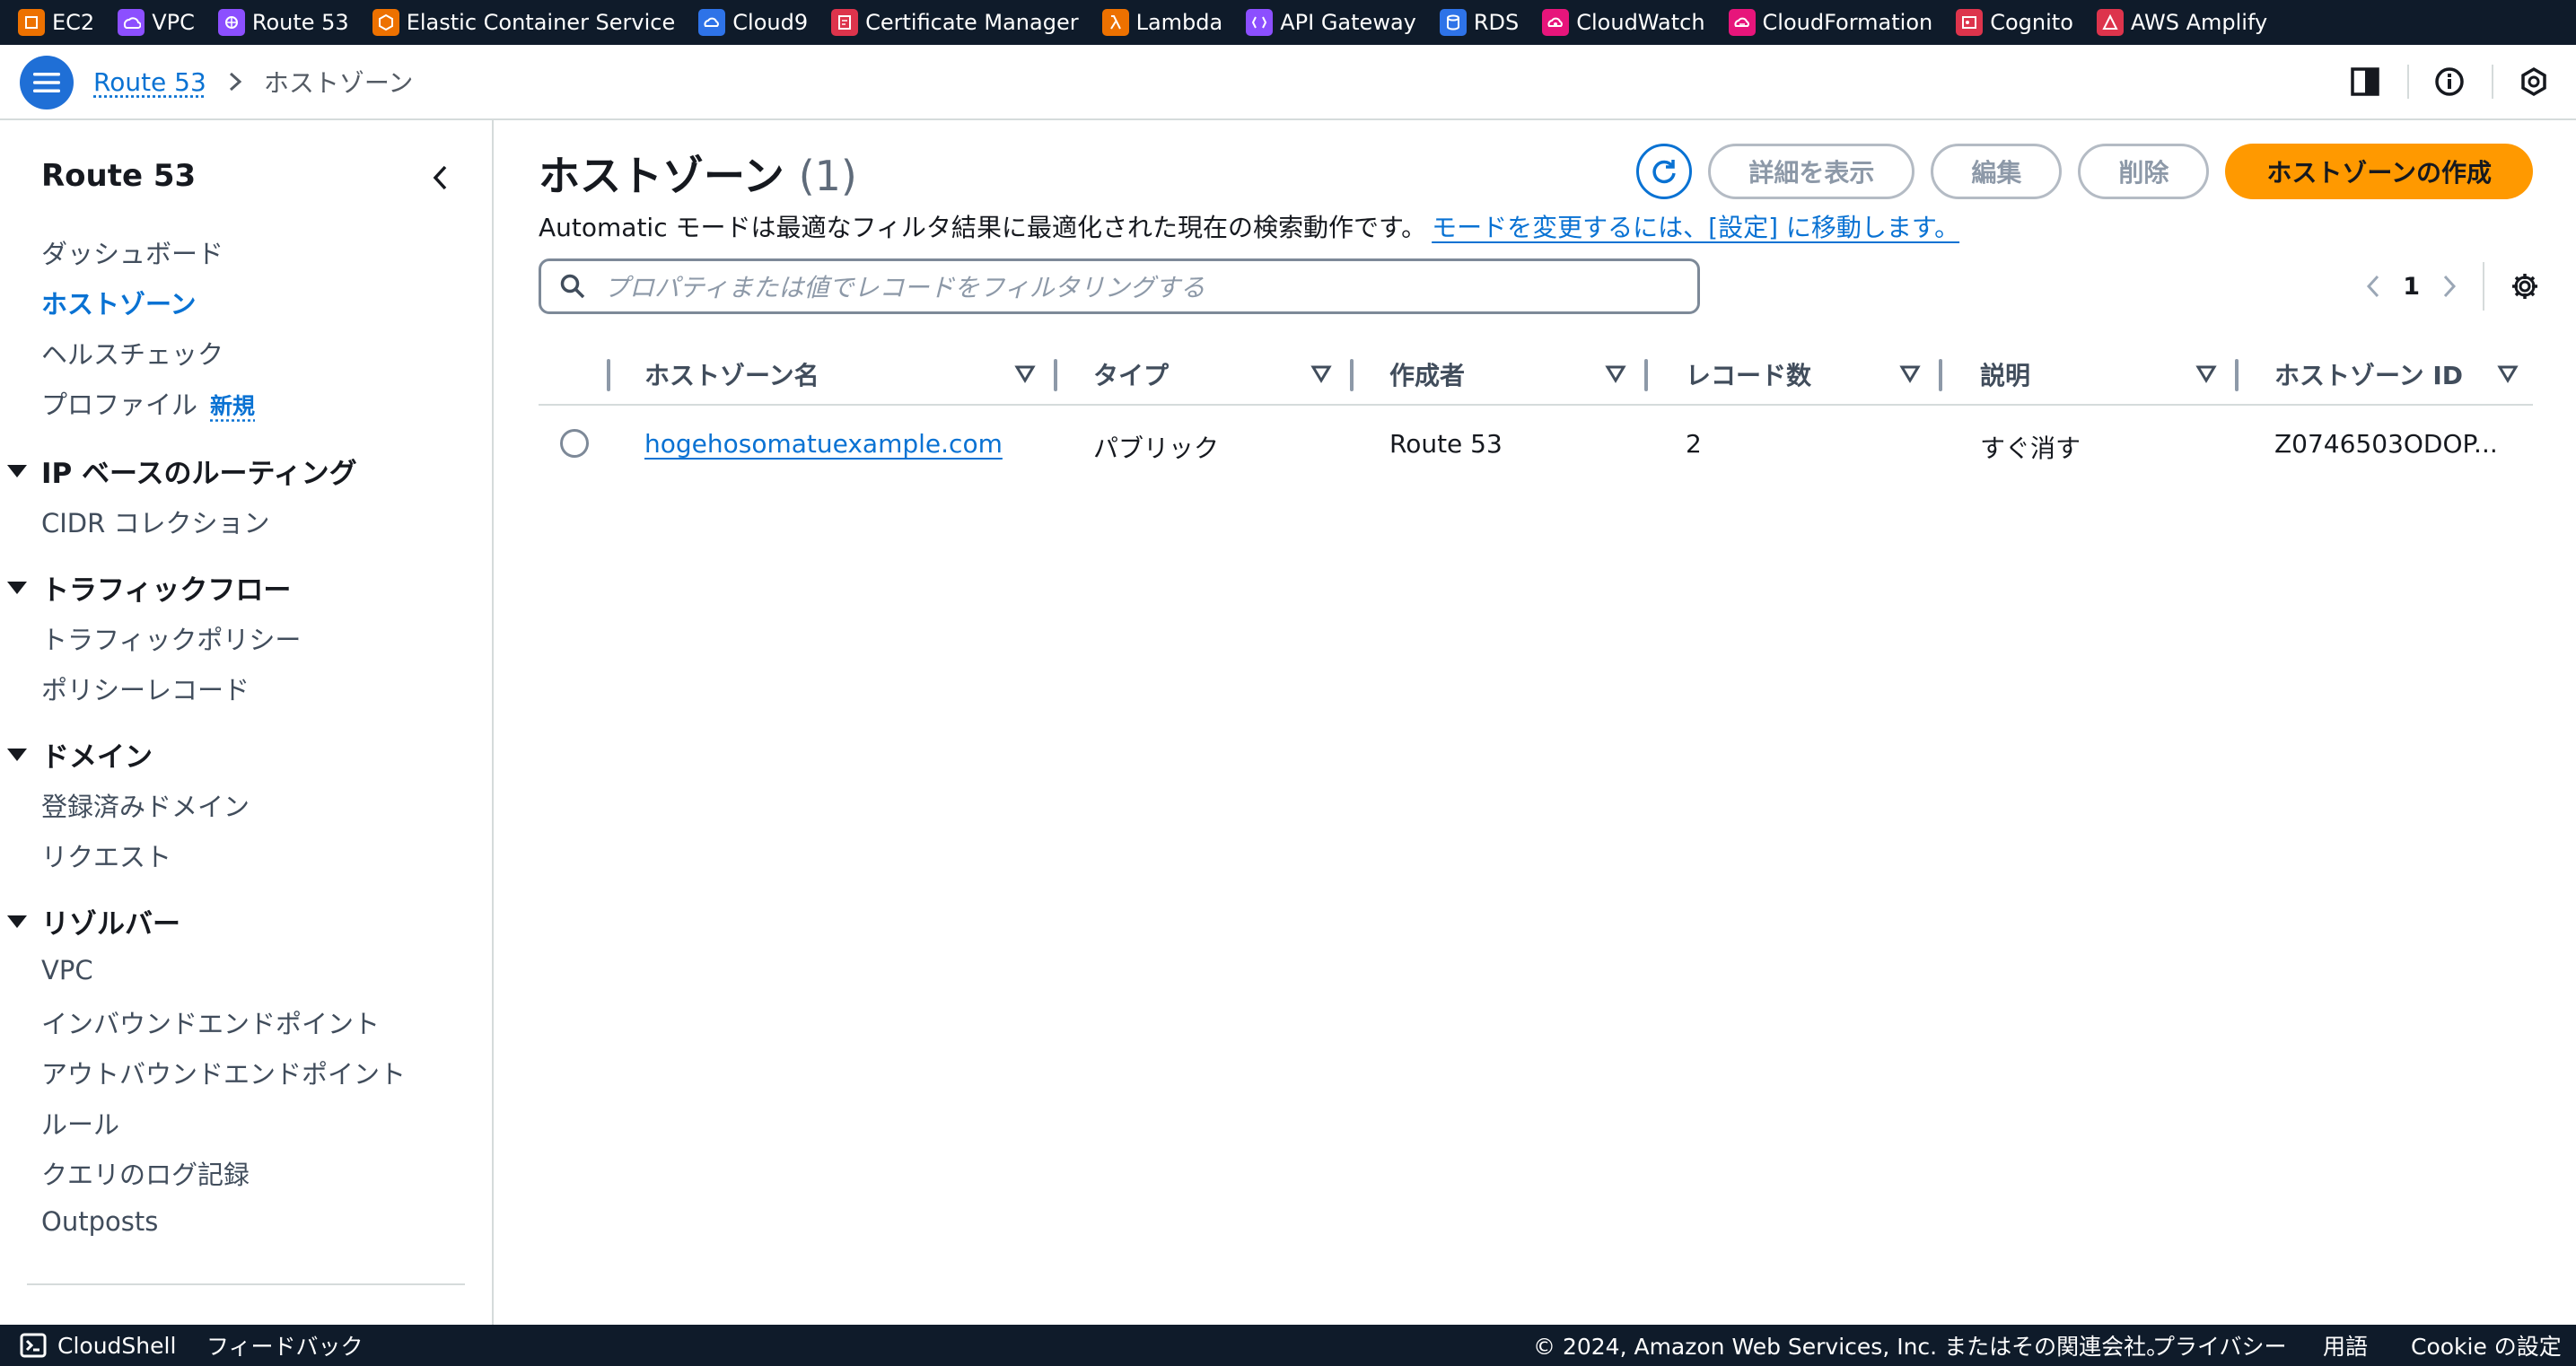  Describe the element at coordinates (574, 443) in the screenshot. I see `row-select-radio` at that location.